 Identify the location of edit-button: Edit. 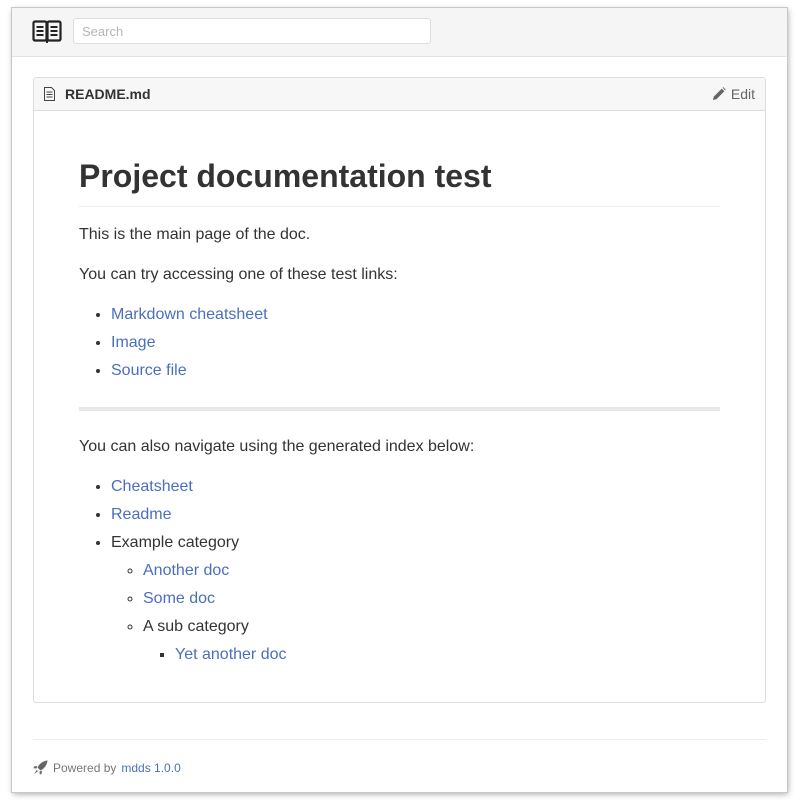
(733, 94).